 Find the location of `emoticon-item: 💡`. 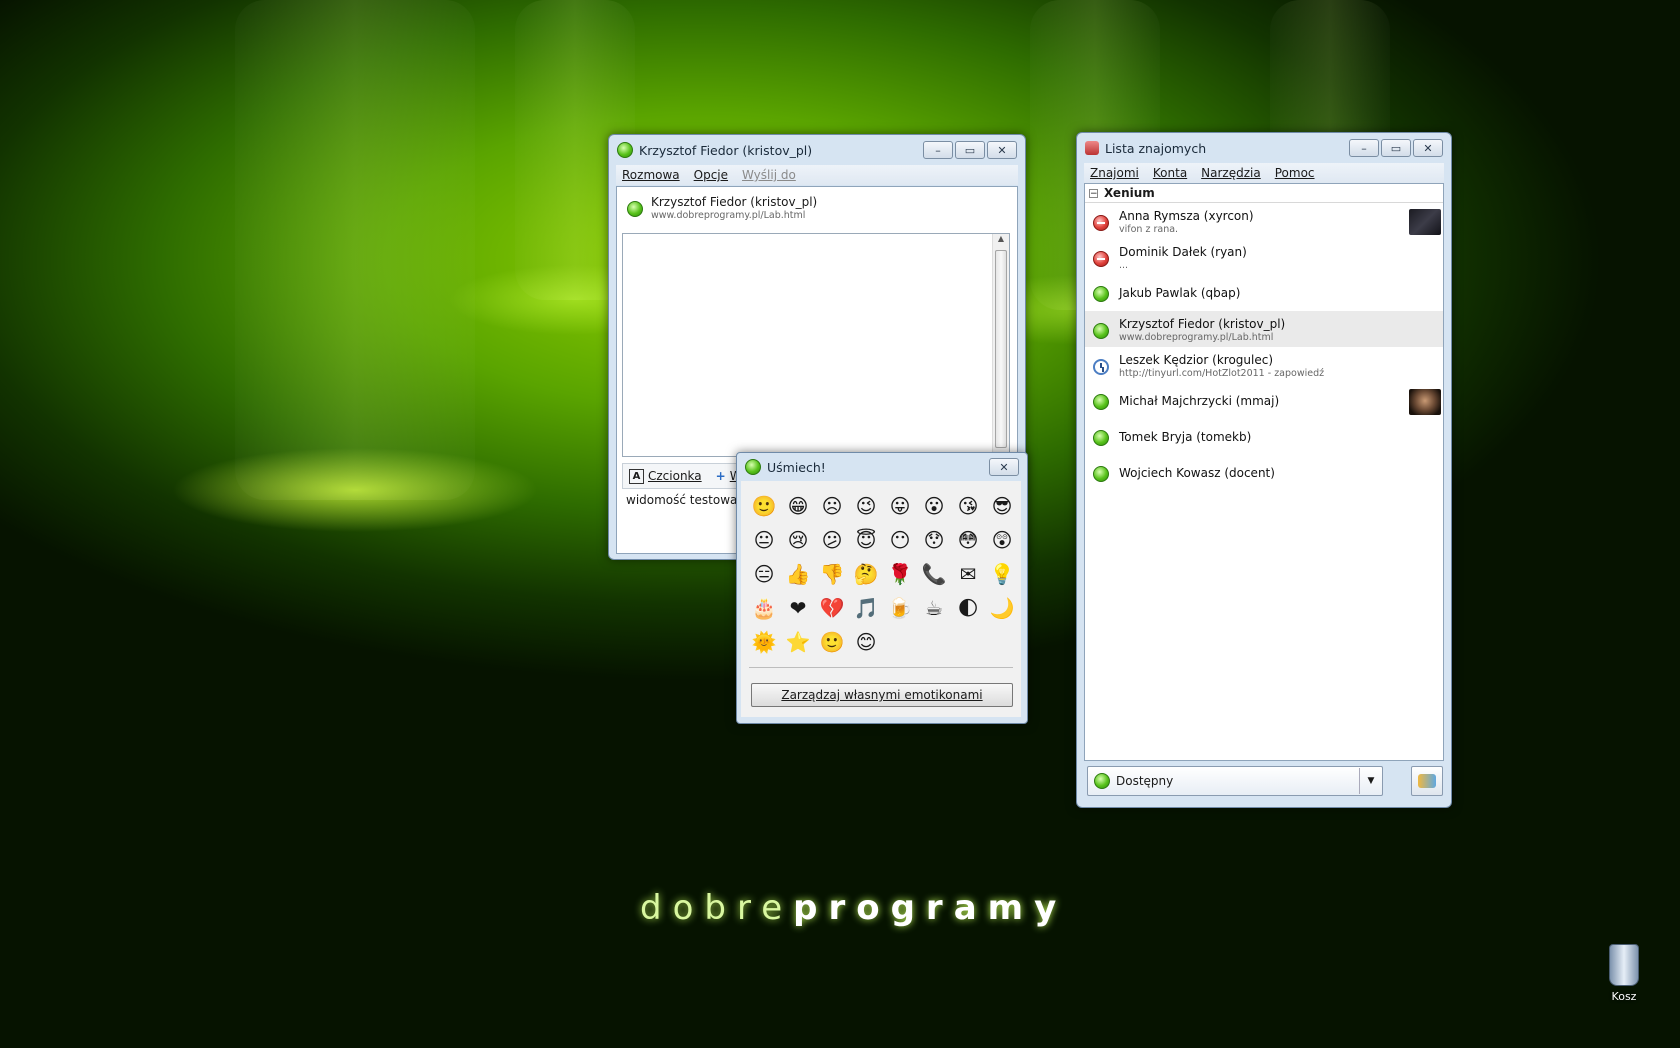

emoticon-item: 💡 is located at coordinates (1002, 574).